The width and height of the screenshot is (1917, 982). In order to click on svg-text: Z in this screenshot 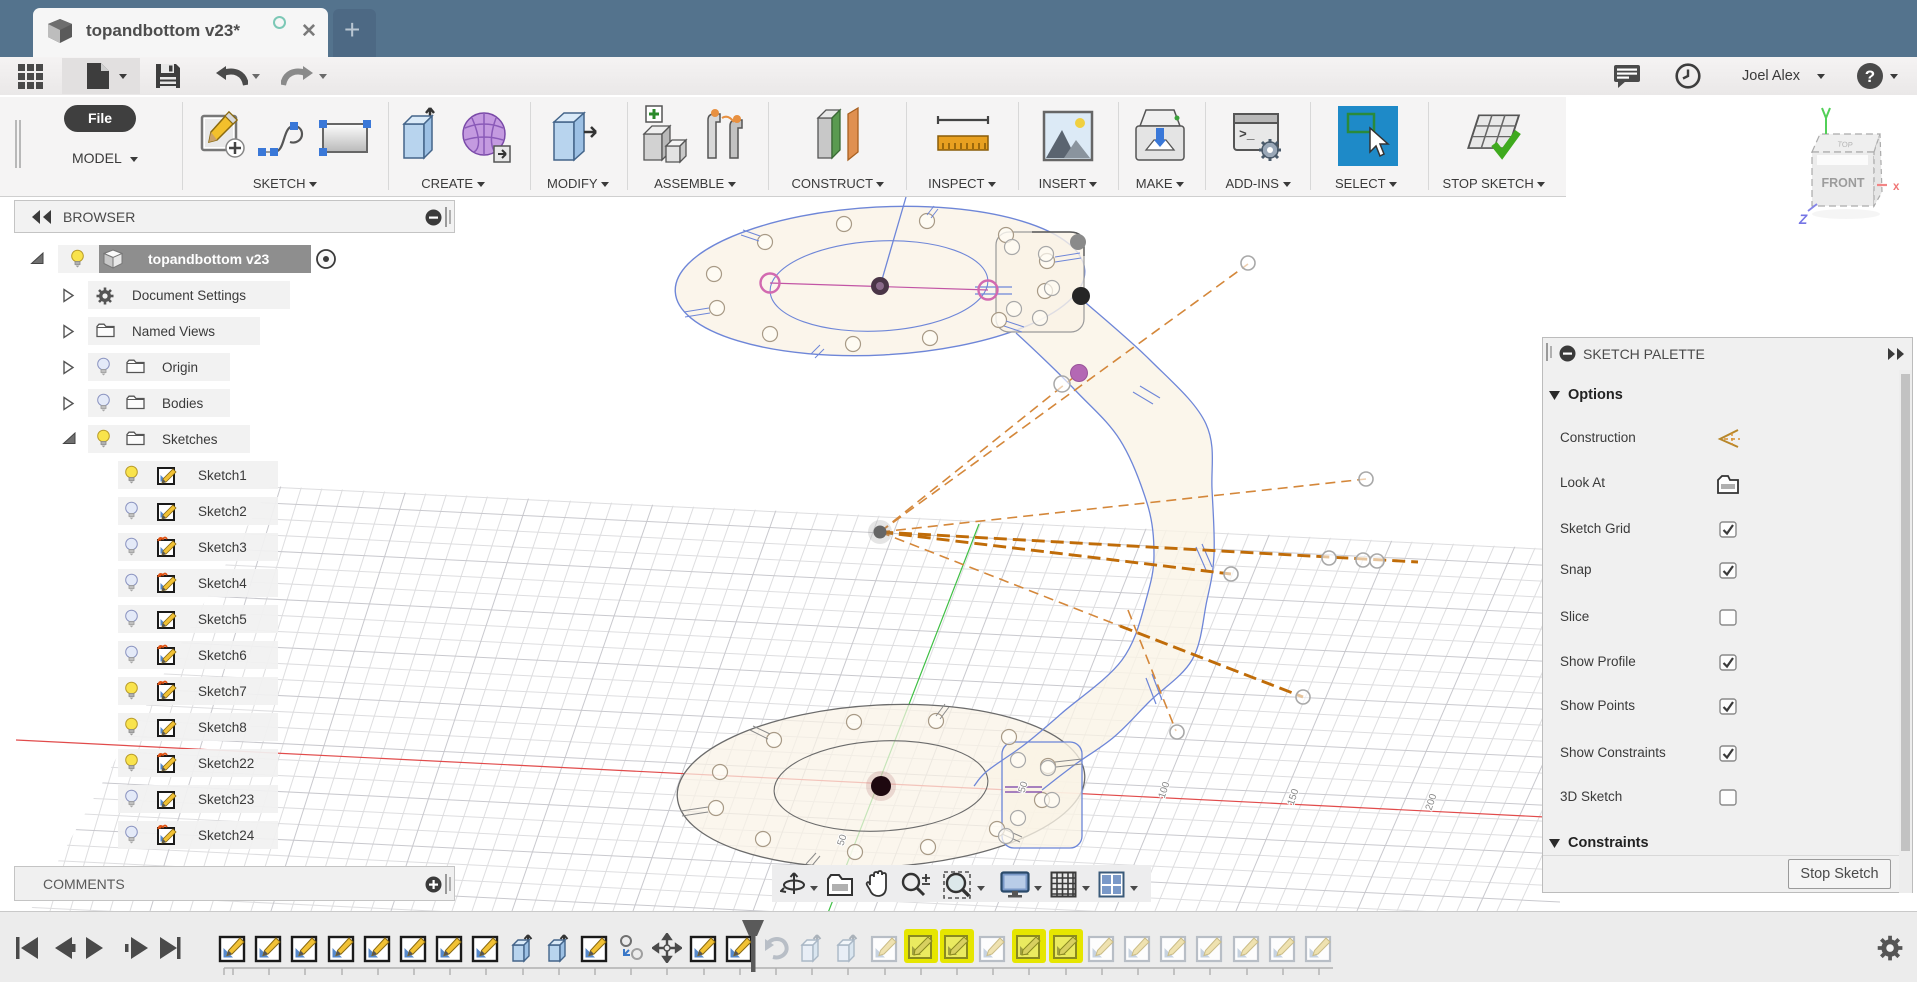, I will do `click(1803, 219)`.